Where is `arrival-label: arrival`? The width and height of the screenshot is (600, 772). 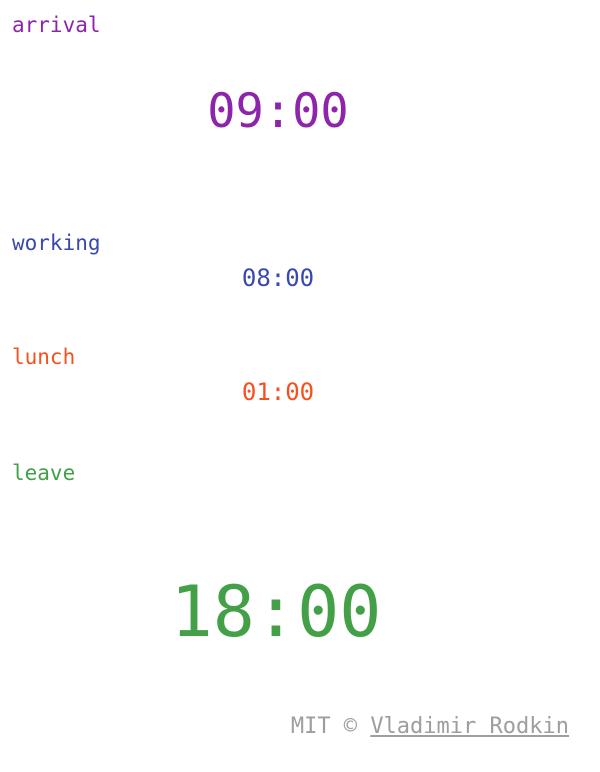 arrival-label: arrival is located at coordinates (56, 25).